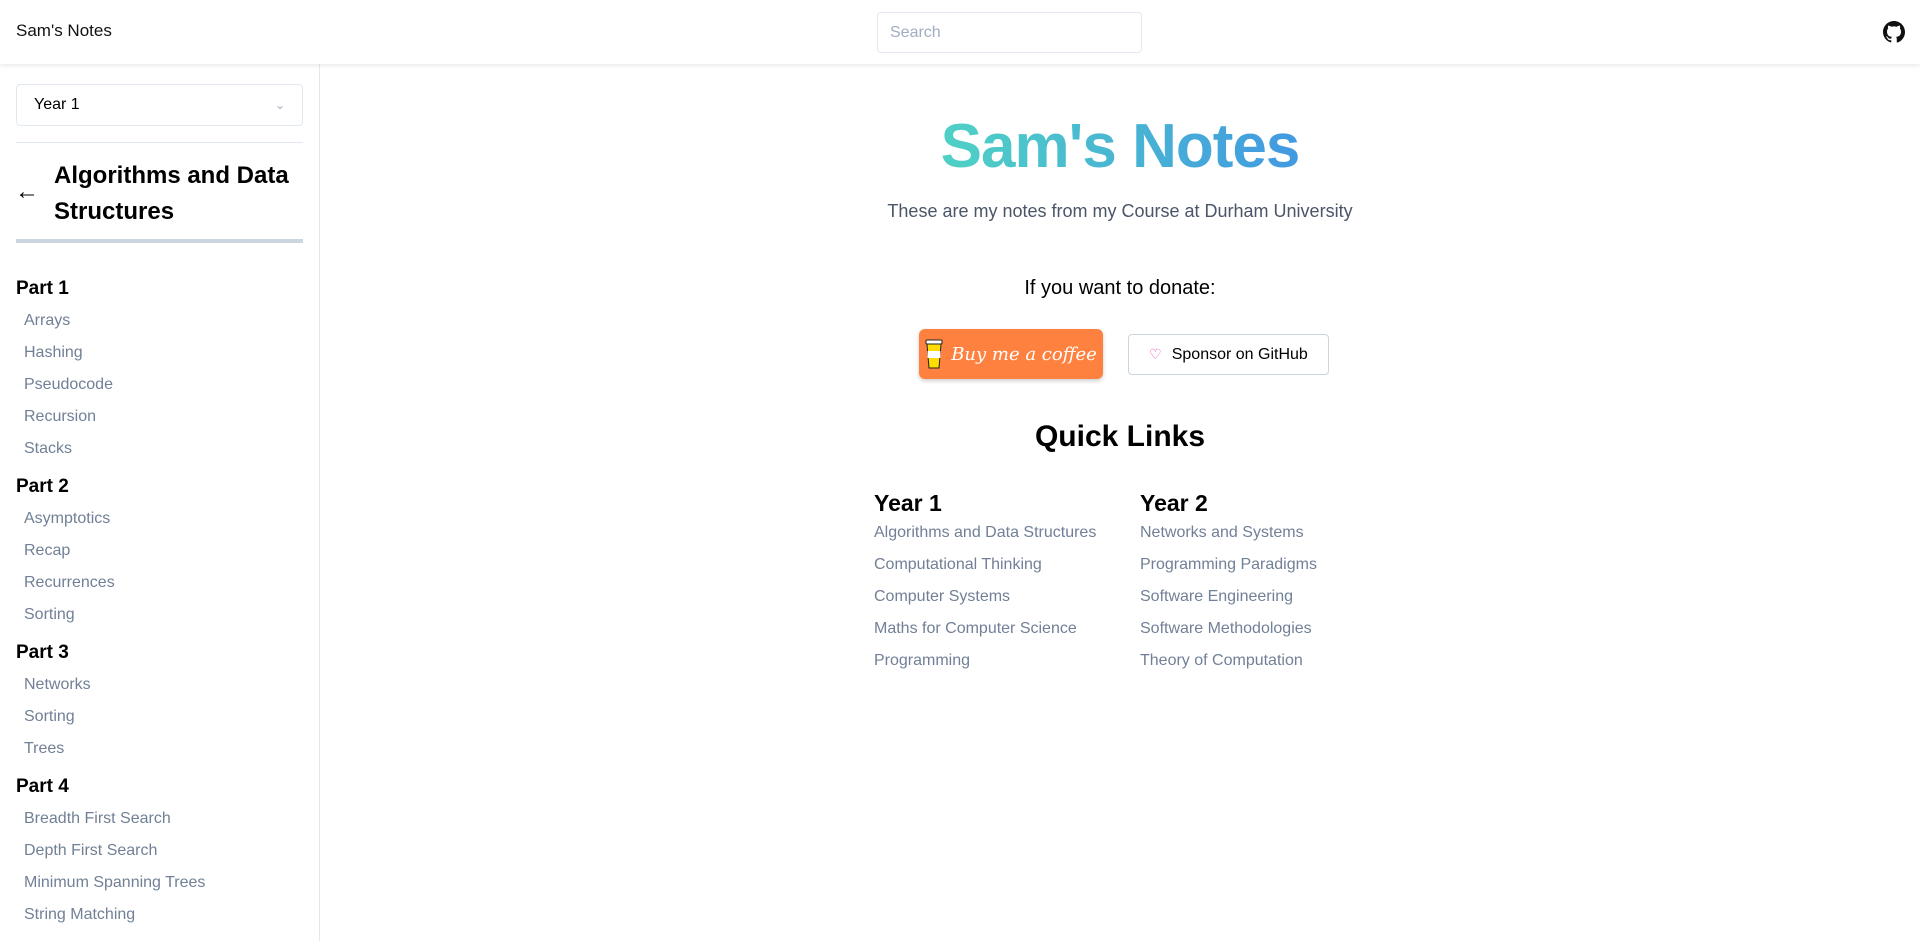  What do you see at coordinates (161, 915) in the screenshot?
I see `sidebar-link: String Matching` at bounding box center [161, 915].